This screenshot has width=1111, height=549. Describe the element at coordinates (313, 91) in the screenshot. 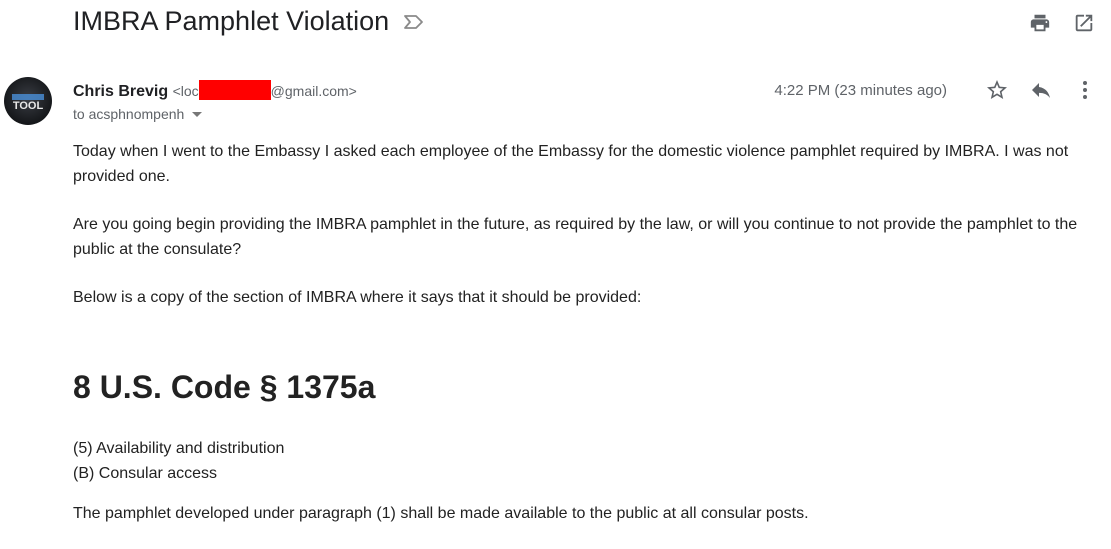

I see `sender-email-suffix: @gmail.com>` at that location.